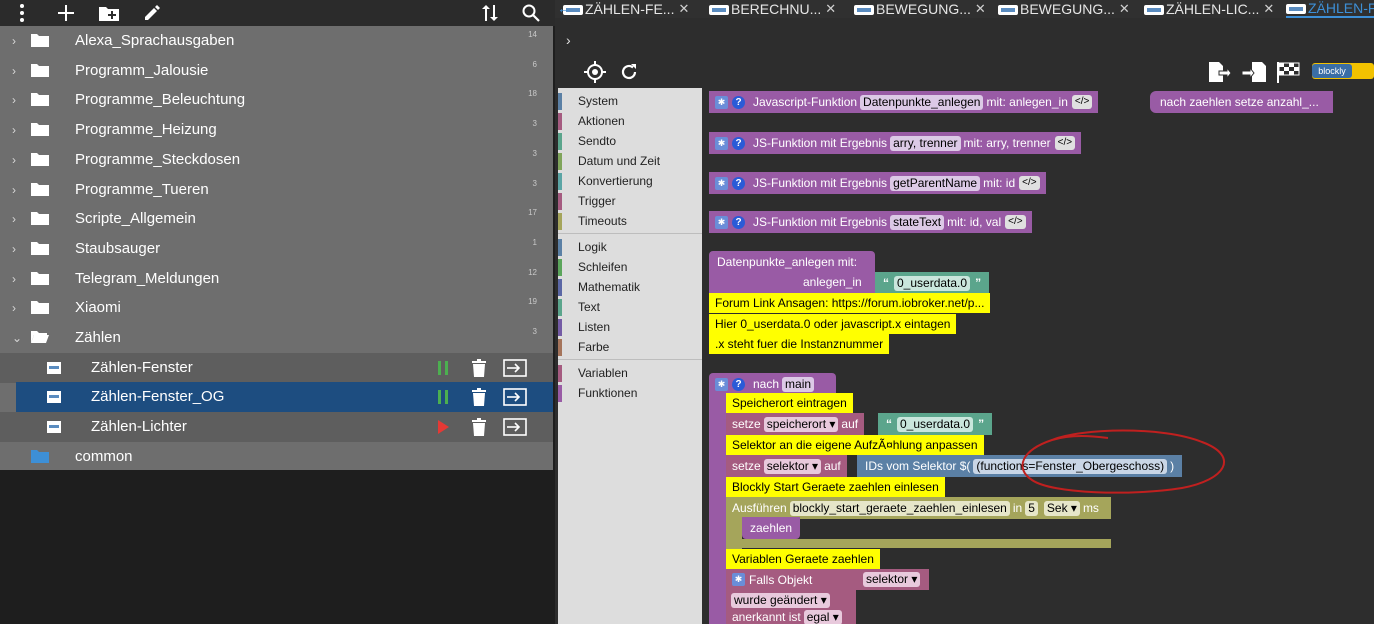 This screenshot has height=624, width=1374. What do you see at coordinates (568, 40) in the screenshot?
I see `expand-chevron-icon: ›` at bounding box center [568, 40].